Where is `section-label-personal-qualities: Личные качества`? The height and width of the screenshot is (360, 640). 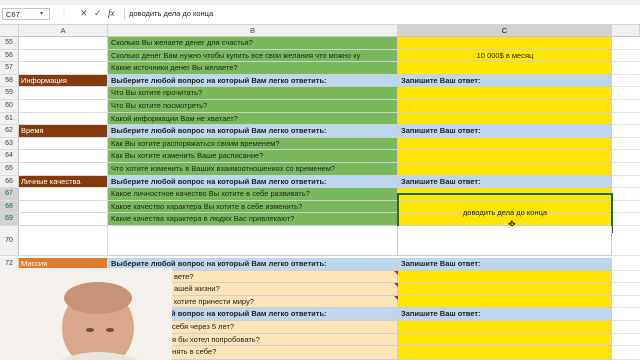
section-label-personal-qualities: Личные качества is located at coordinates (63, 182).